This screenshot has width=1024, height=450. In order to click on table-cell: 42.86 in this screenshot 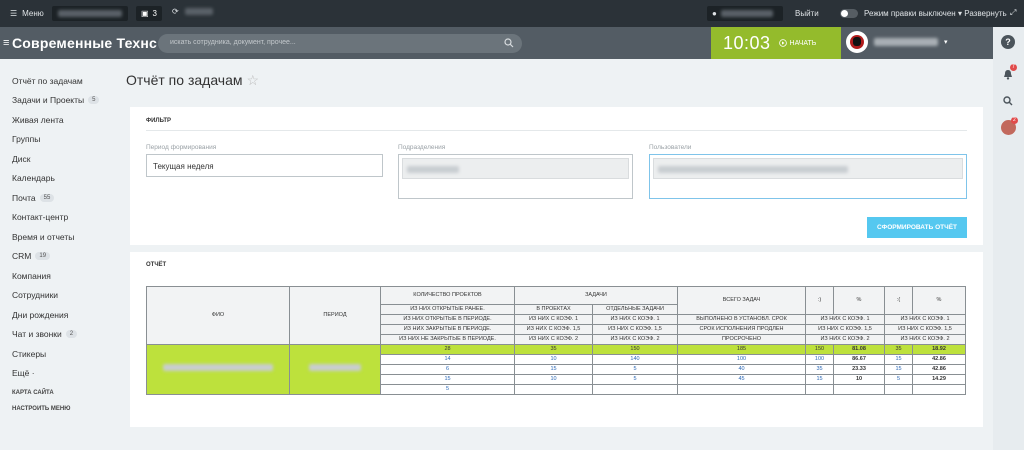, I will do `click(939, 359)`.